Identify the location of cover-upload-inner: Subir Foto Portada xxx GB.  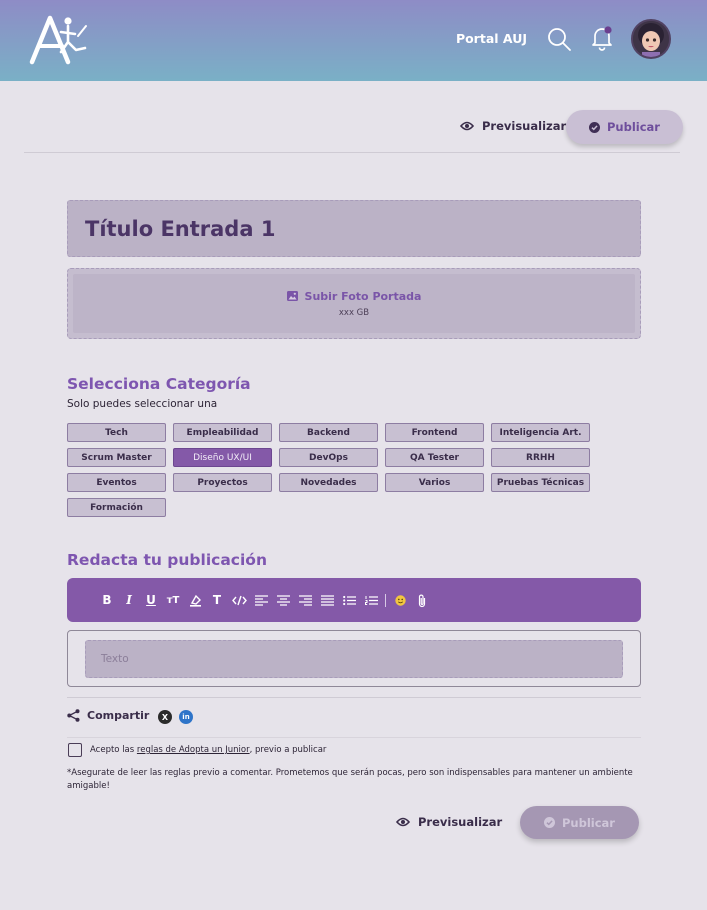
(354, 303).